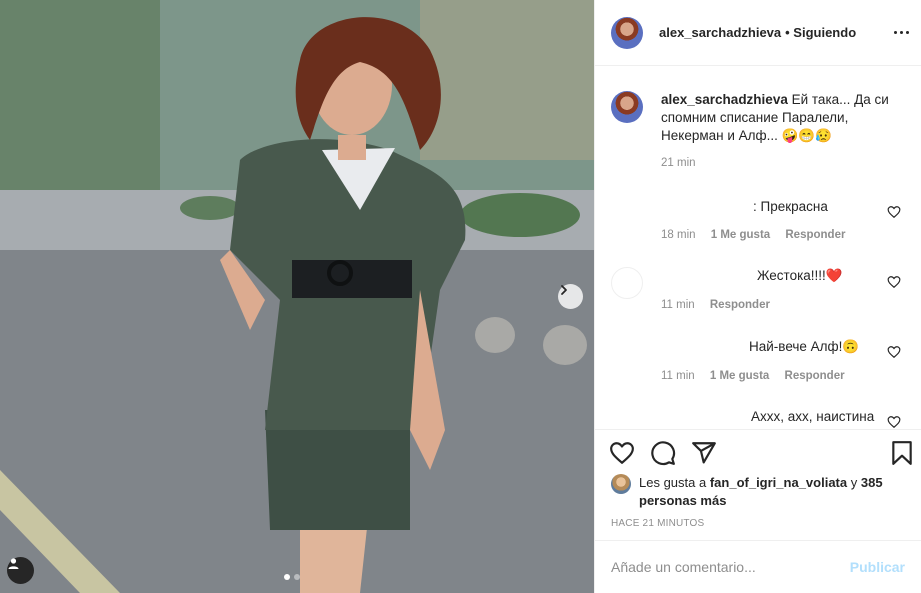 This screenshot has width=921, height=593. What do you see at coordinates (678, 163) in the screenshot?
I see `caption-time: 21 min` at bounding box center [678, 163].